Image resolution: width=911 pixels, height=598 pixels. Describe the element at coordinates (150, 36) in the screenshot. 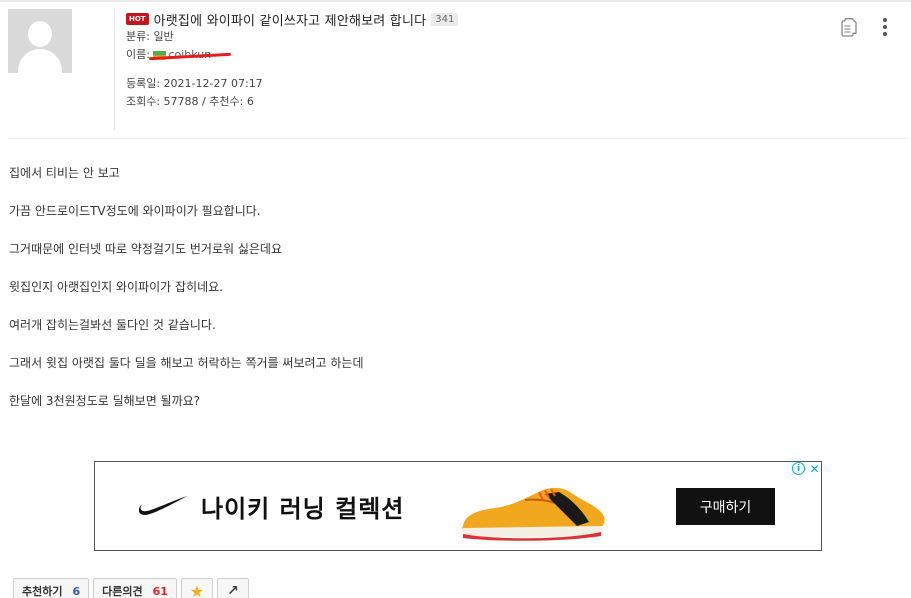

I see `category: 분류: 일반` at that location.